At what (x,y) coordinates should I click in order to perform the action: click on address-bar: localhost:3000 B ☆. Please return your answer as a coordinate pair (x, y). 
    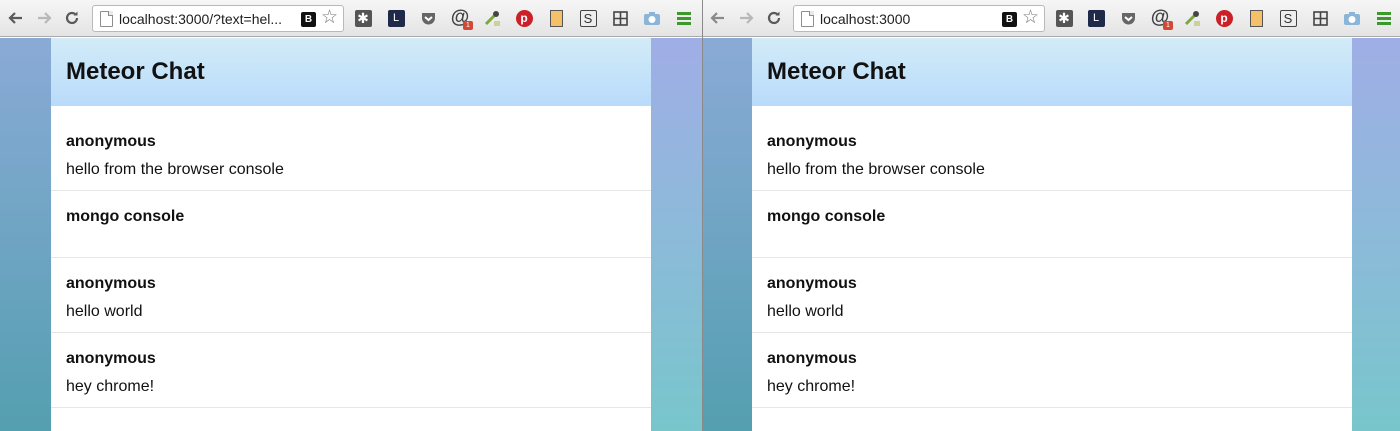
    Looking at the image, I should click on (919, 18).